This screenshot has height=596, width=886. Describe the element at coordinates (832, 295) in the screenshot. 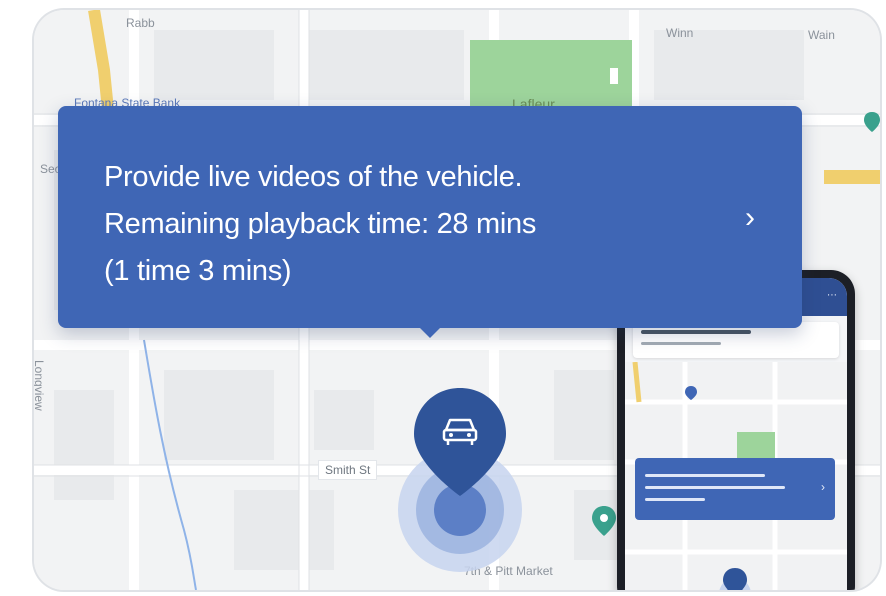

I see `more-icon: ⋯` at that location.